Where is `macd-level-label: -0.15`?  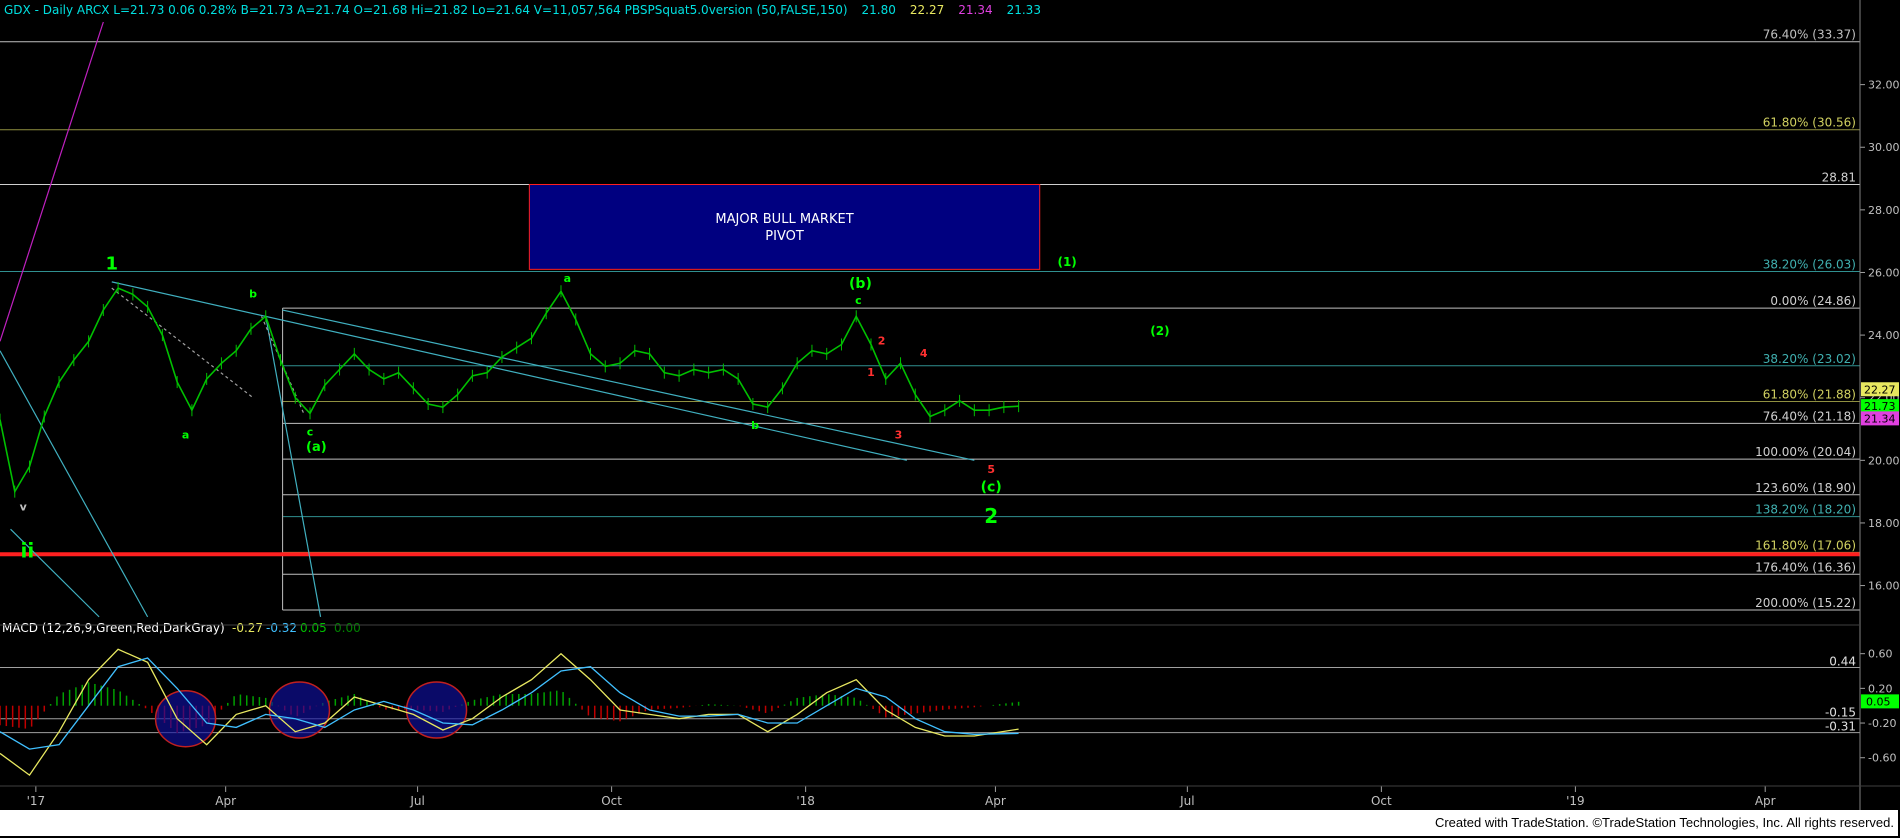
macd-level-label: -0.15 is located at coordinates (1840, 713).